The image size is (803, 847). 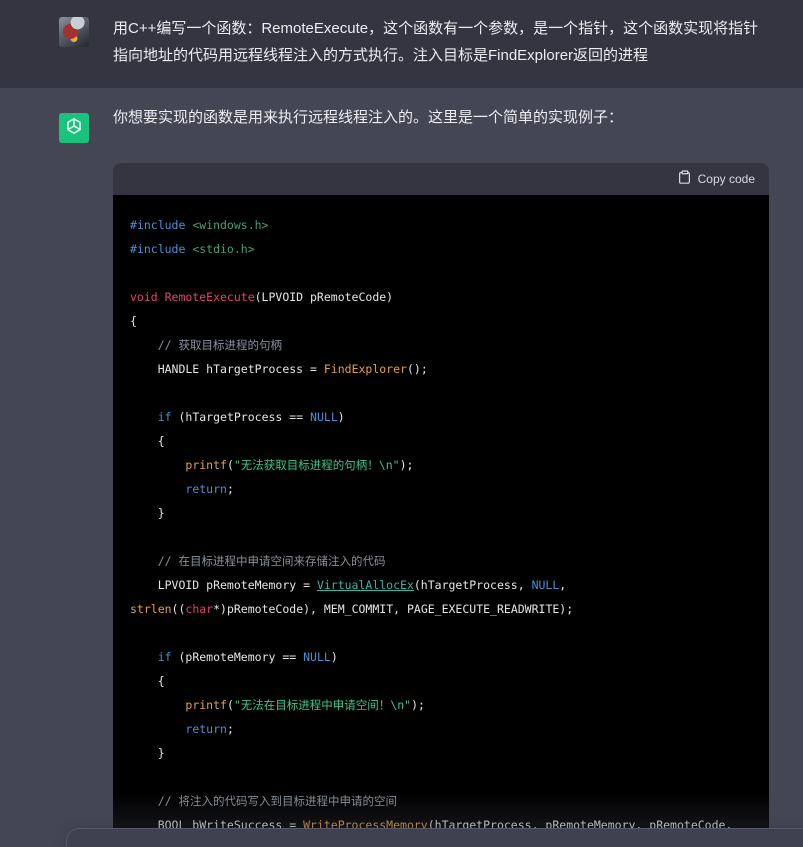 I want to click on assistant-intro-text: 你想要实现的函数是用来执行远程线程注入的。这里是一个简单的实现例子：, so click(x=368, y=117).